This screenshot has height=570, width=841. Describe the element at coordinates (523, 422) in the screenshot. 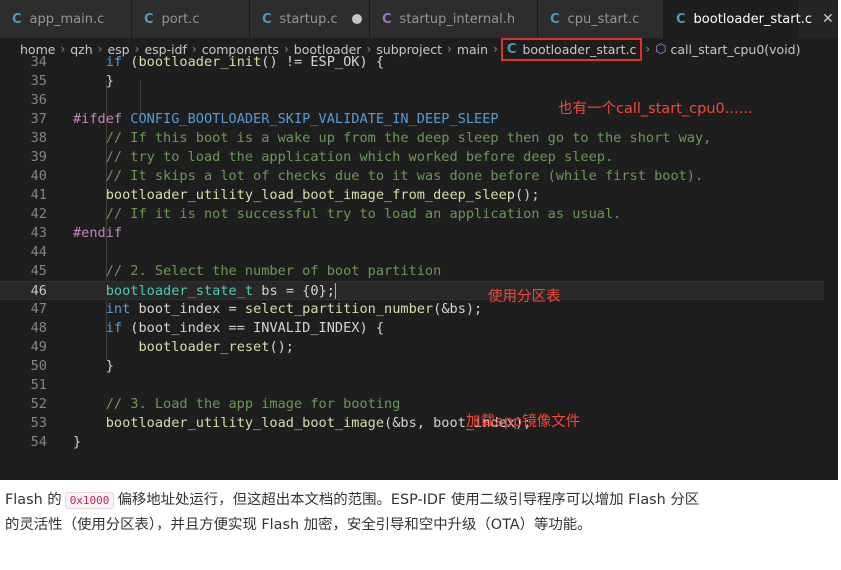

I see `annotation-load-image: 加载app镜像文件` at that location.